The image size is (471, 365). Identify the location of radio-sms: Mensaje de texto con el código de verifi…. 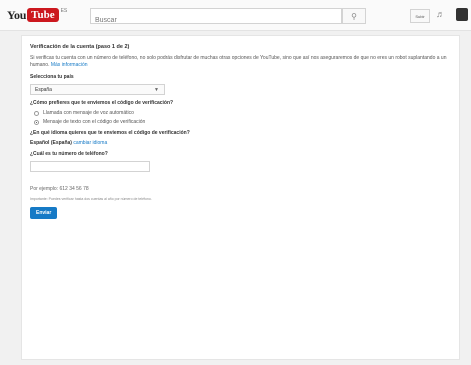
(243, 122).